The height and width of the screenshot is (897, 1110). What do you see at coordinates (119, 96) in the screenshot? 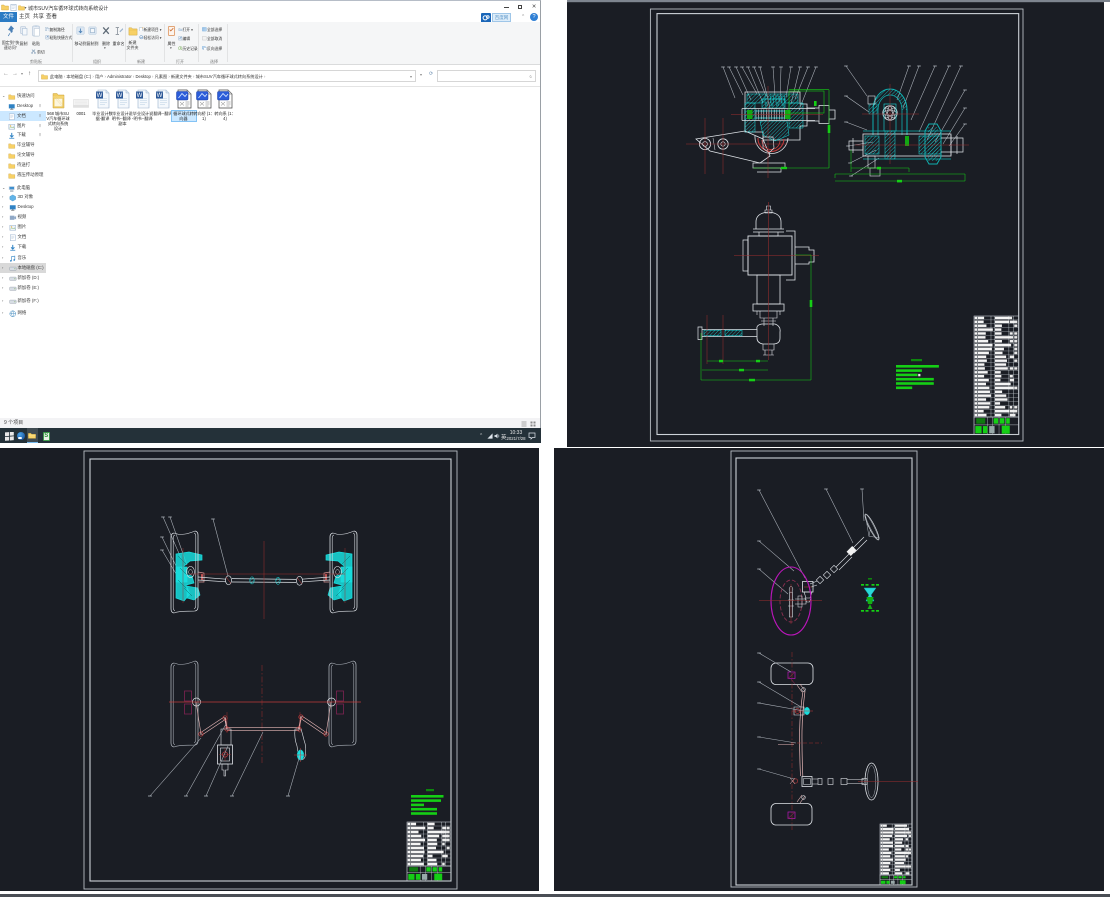
I see `svg-text: W` at bounding box center [119, 96].